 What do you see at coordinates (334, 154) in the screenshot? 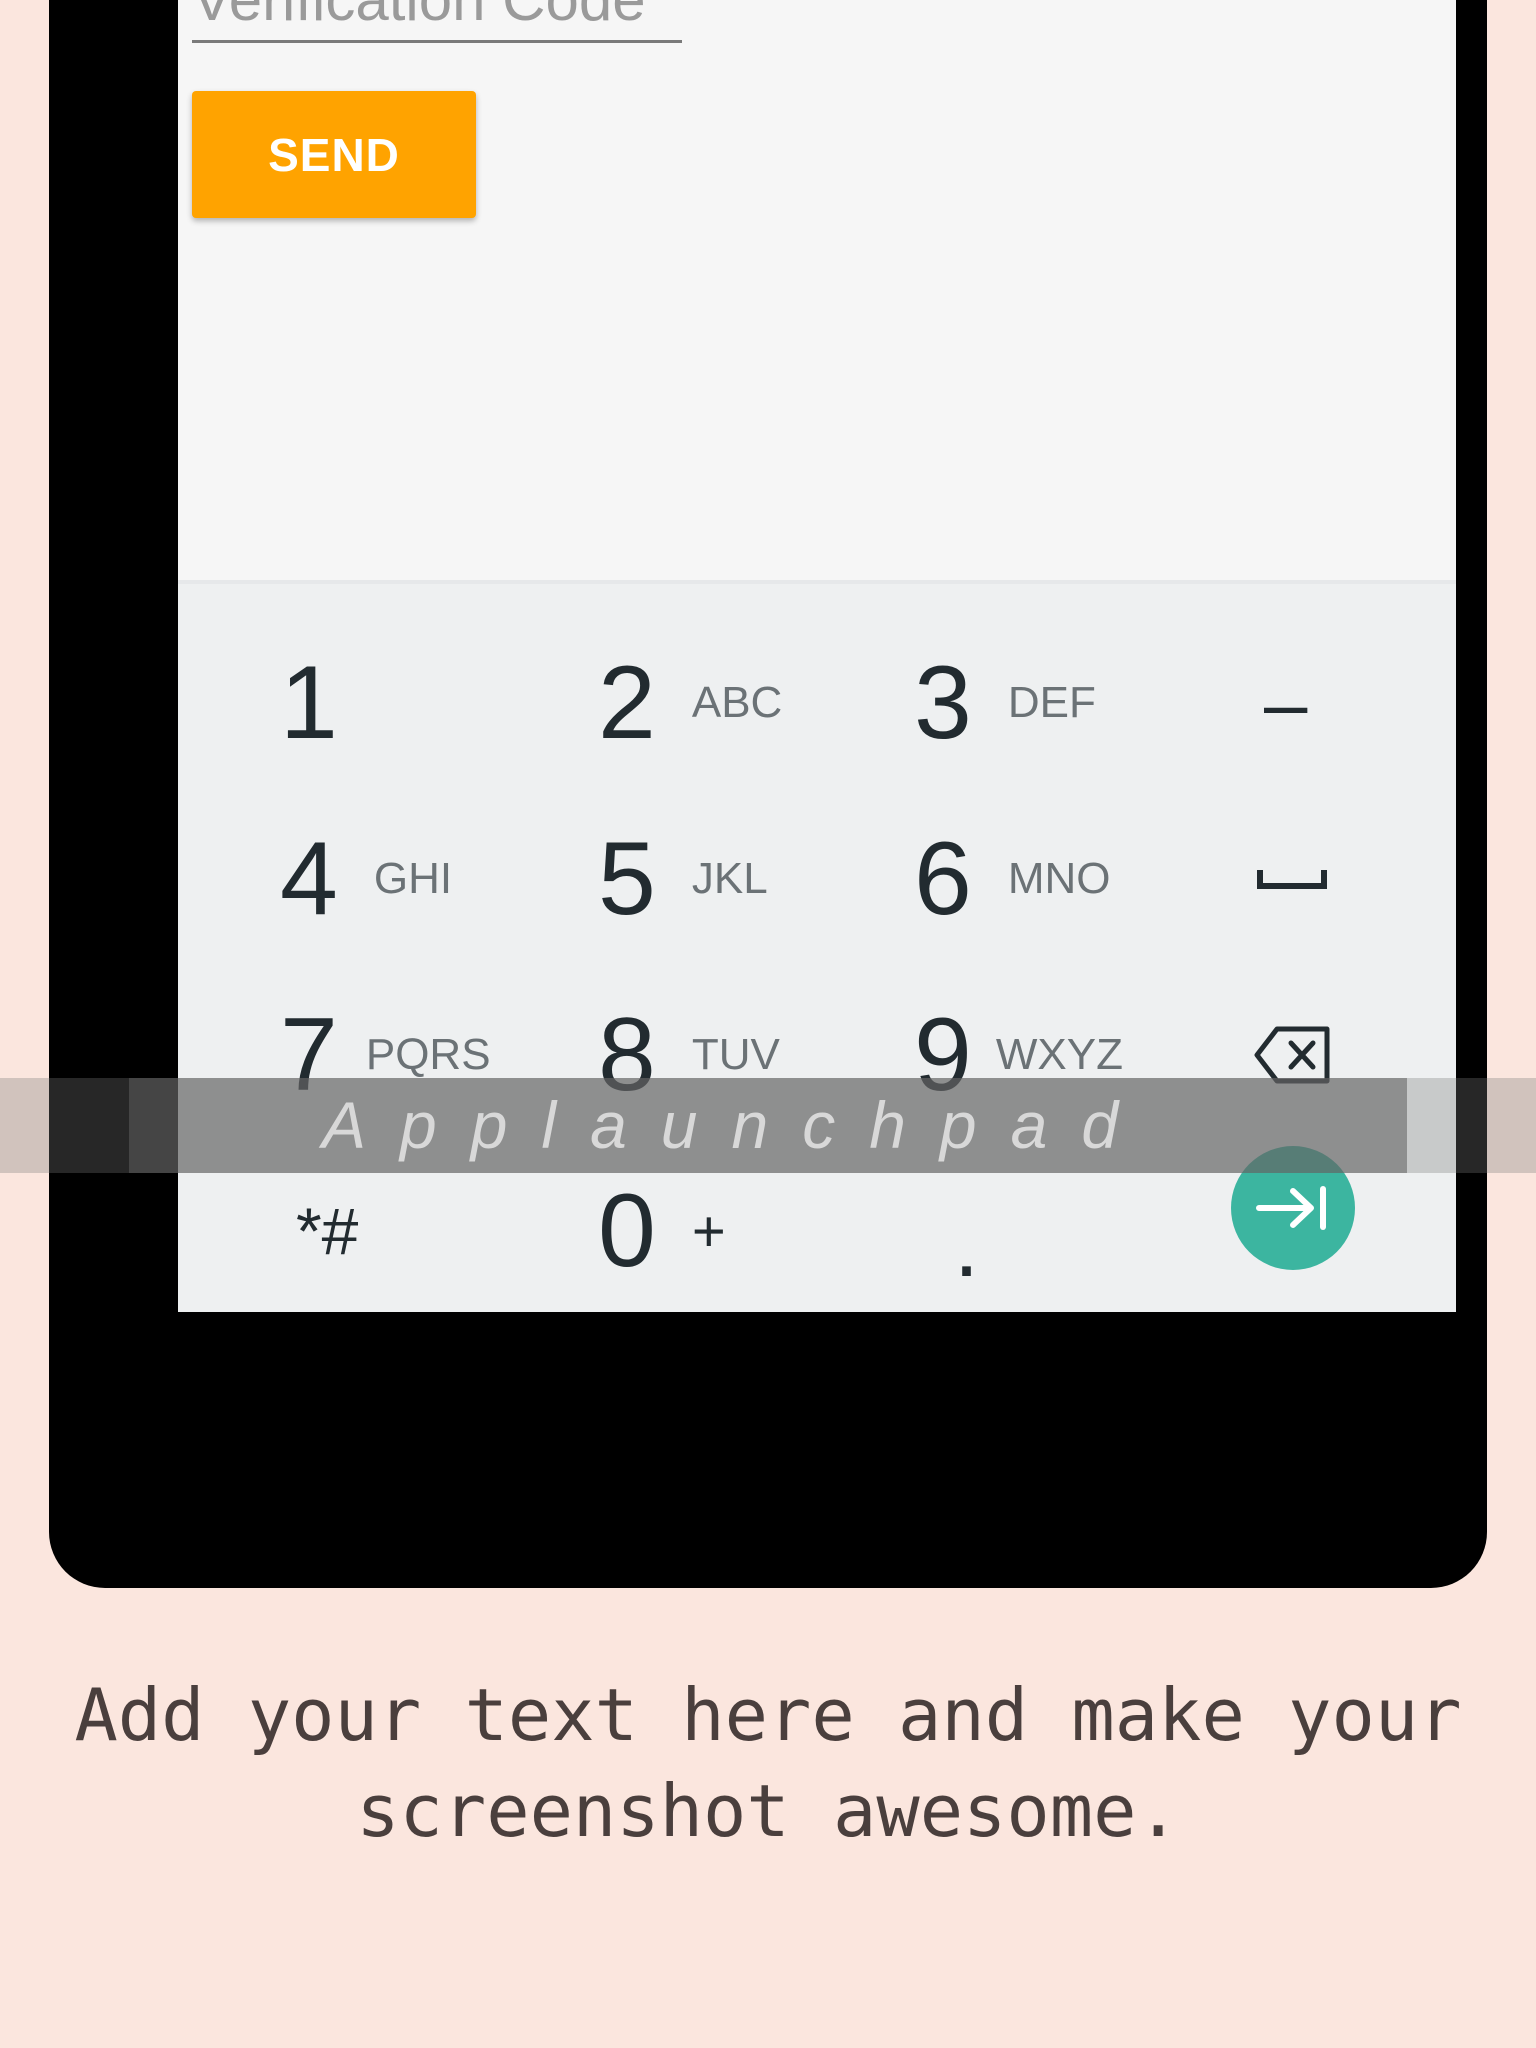
I see `send-button: SEND` at bounding box center [334, 154].